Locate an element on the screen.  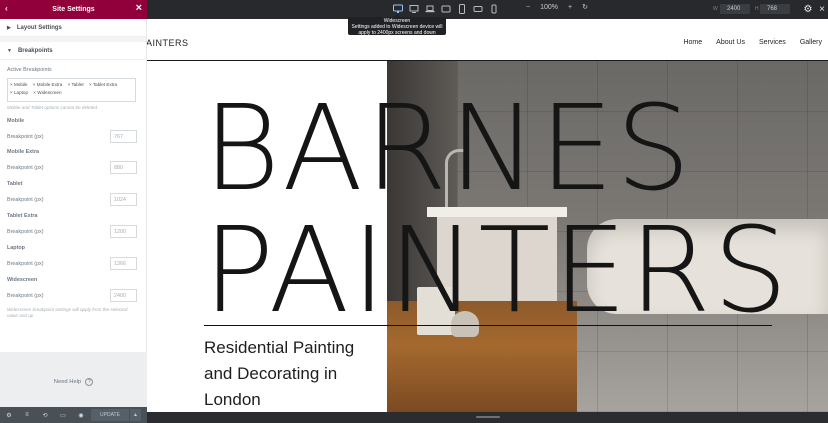
nav-services: Services is located at coordinates (772, 42).